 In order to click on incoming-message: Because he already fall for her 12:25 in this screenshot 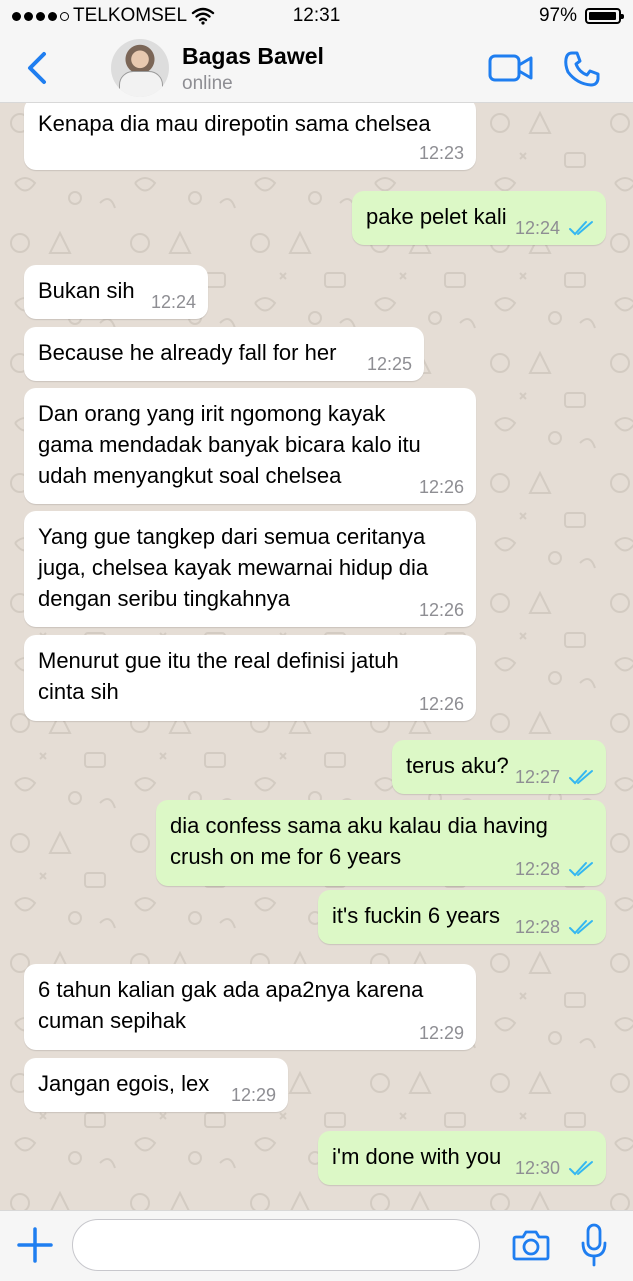, I will do `click(224, 354)`.